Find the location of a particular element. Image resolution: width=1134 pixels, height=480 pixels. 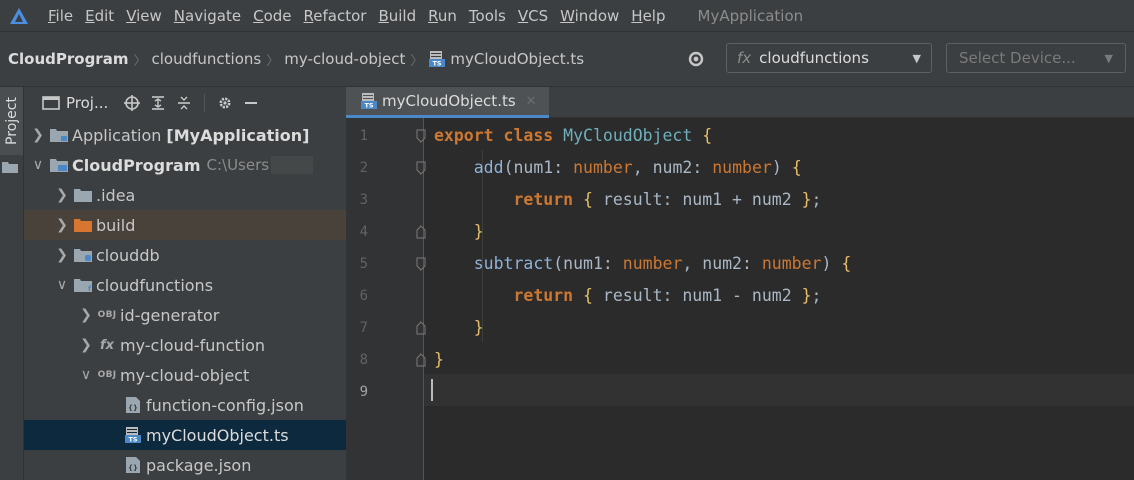

current-line-highlight is located at coordinates (779, 390).